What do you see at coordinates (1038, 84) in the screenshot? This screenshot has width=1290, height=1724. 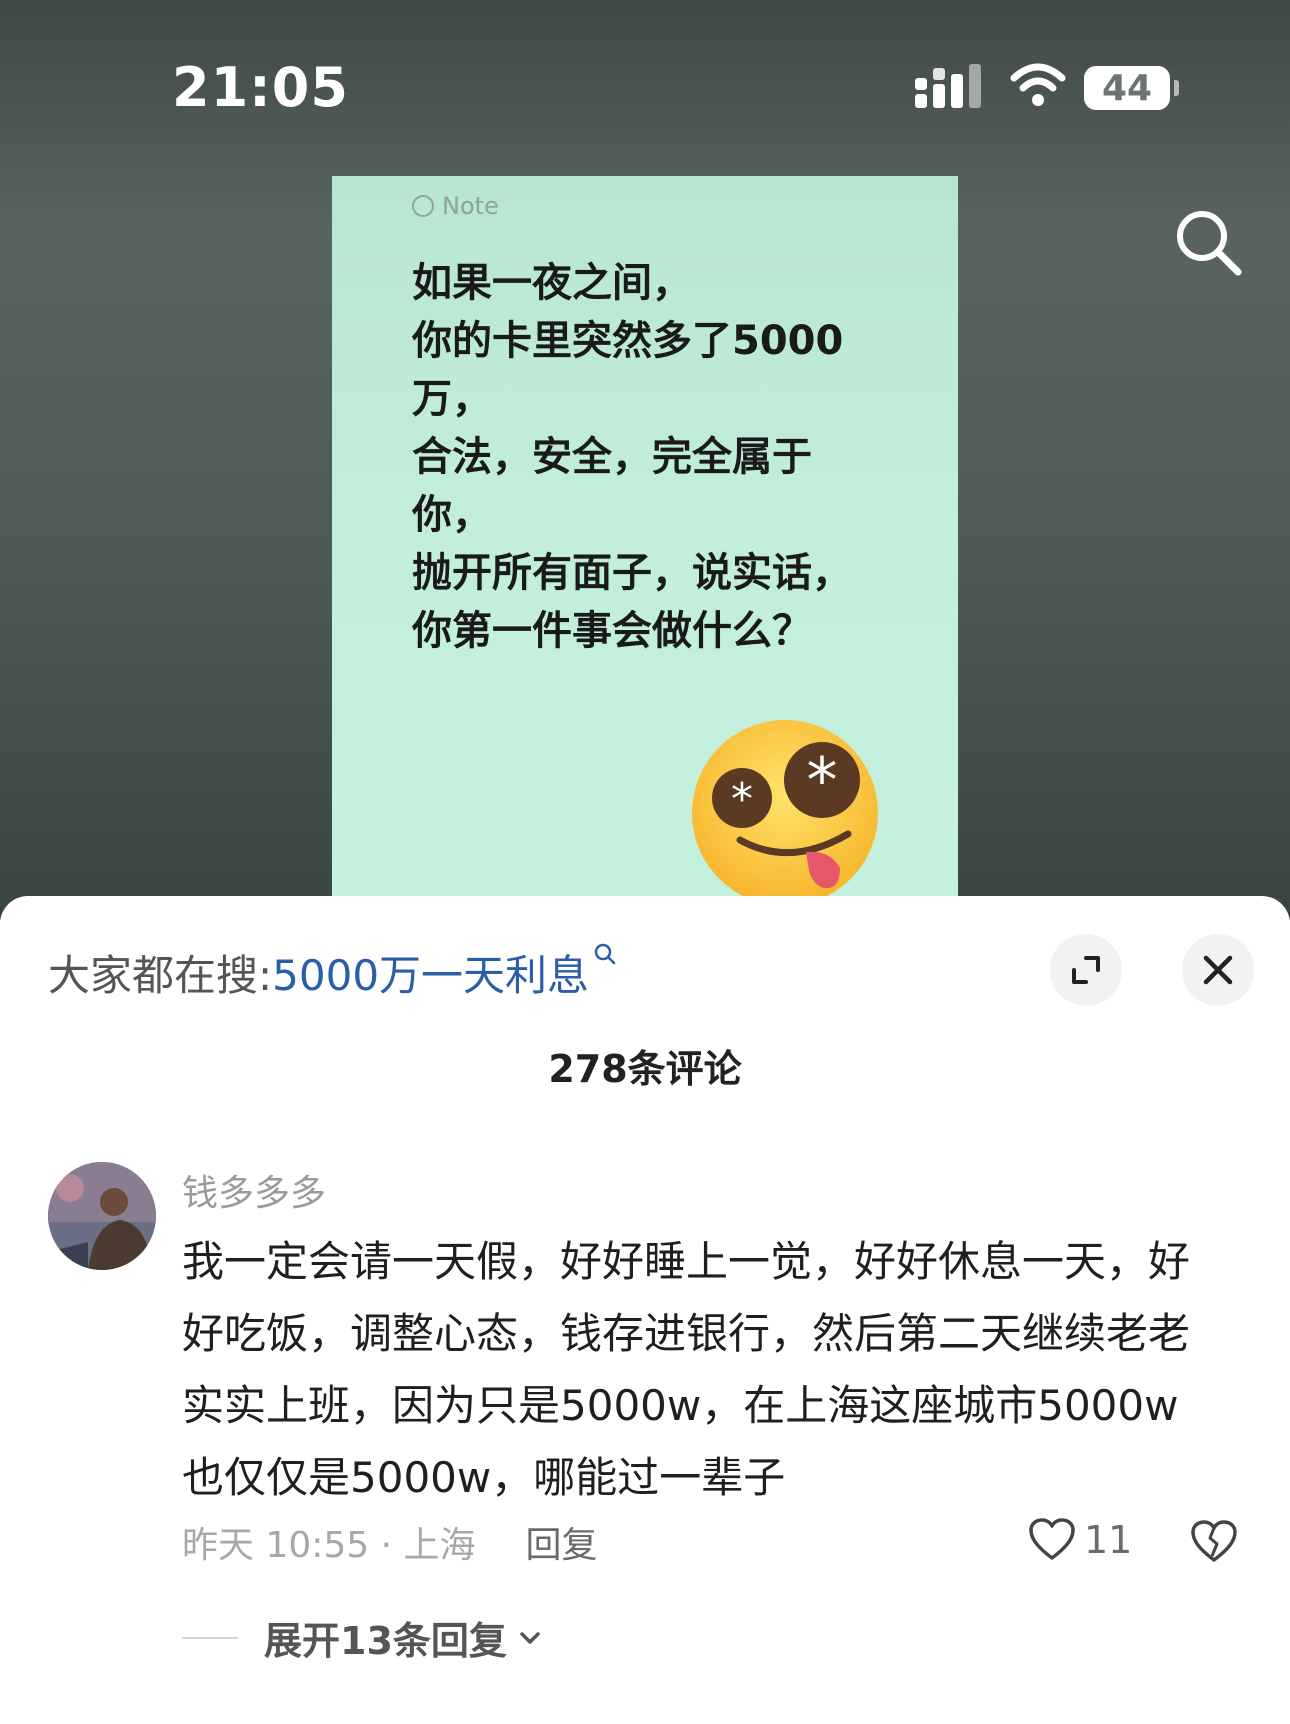 I see `wifi-icon` at bounding box center [1038, 84].